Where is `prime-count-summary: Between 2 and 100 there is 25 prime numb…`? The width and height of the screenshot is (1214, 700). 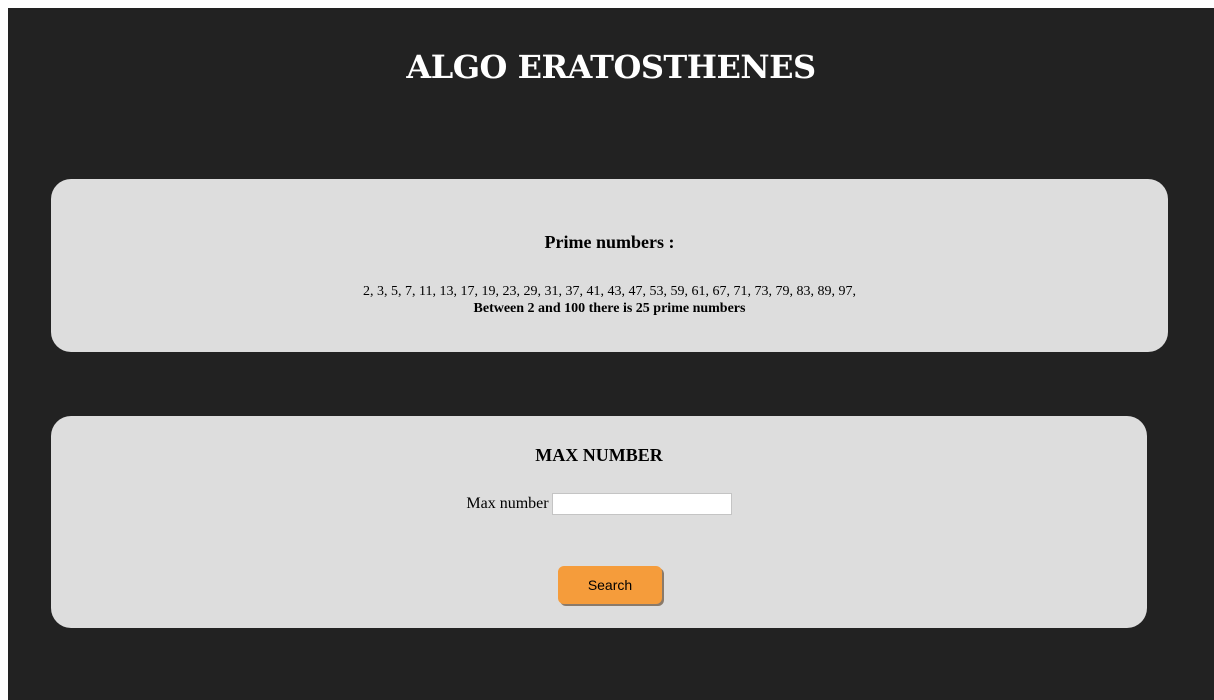 prime-count-summary: Between 2 and 100 there is 25 prime numb… is located at coordinates (609, 308).